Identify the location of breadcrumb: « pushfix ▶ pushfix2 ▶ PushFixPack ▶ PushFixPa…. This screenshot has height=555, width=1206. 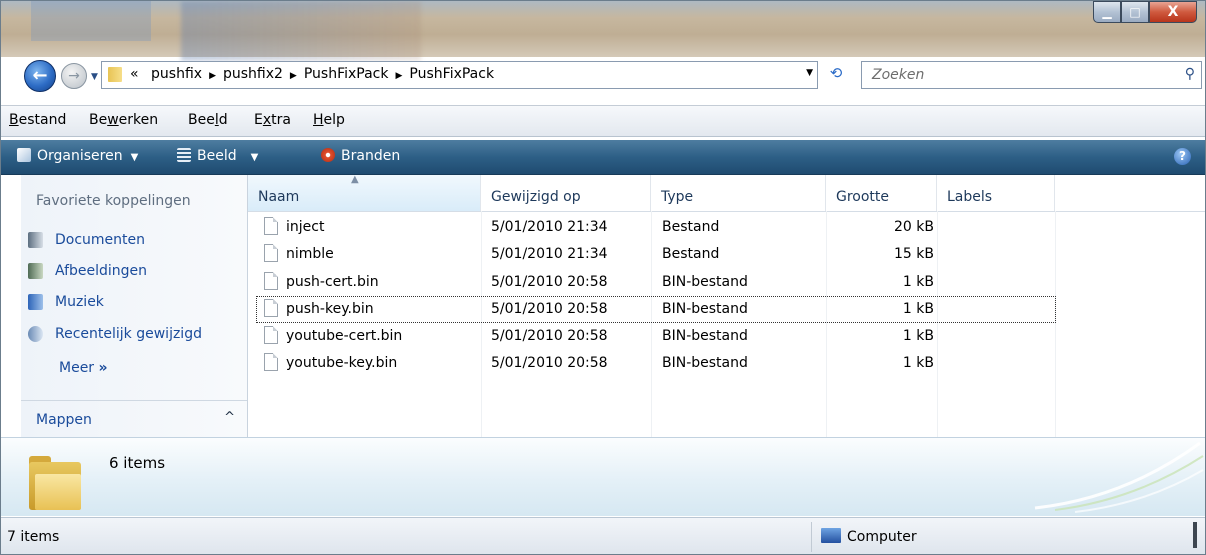
(312, 74).